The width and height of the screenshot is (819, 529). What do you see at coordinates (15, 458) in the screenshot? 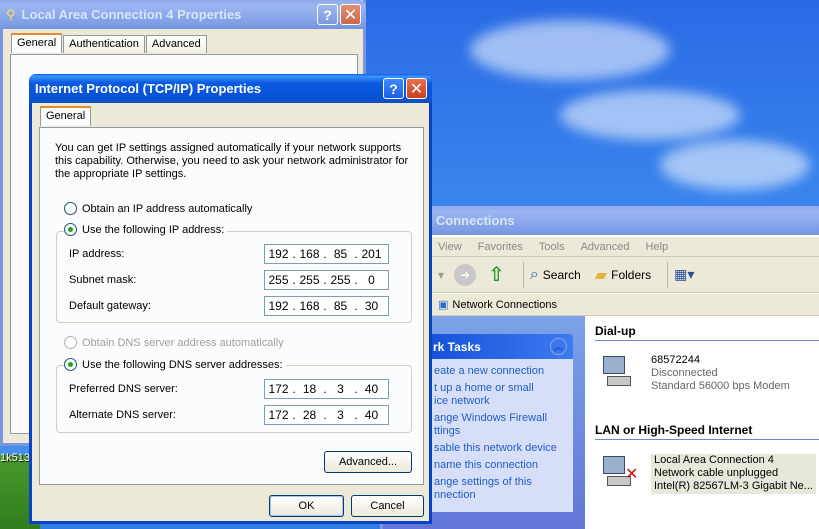
I see `desktop-icon-label: 1k513` at bounding box center [15, 458].